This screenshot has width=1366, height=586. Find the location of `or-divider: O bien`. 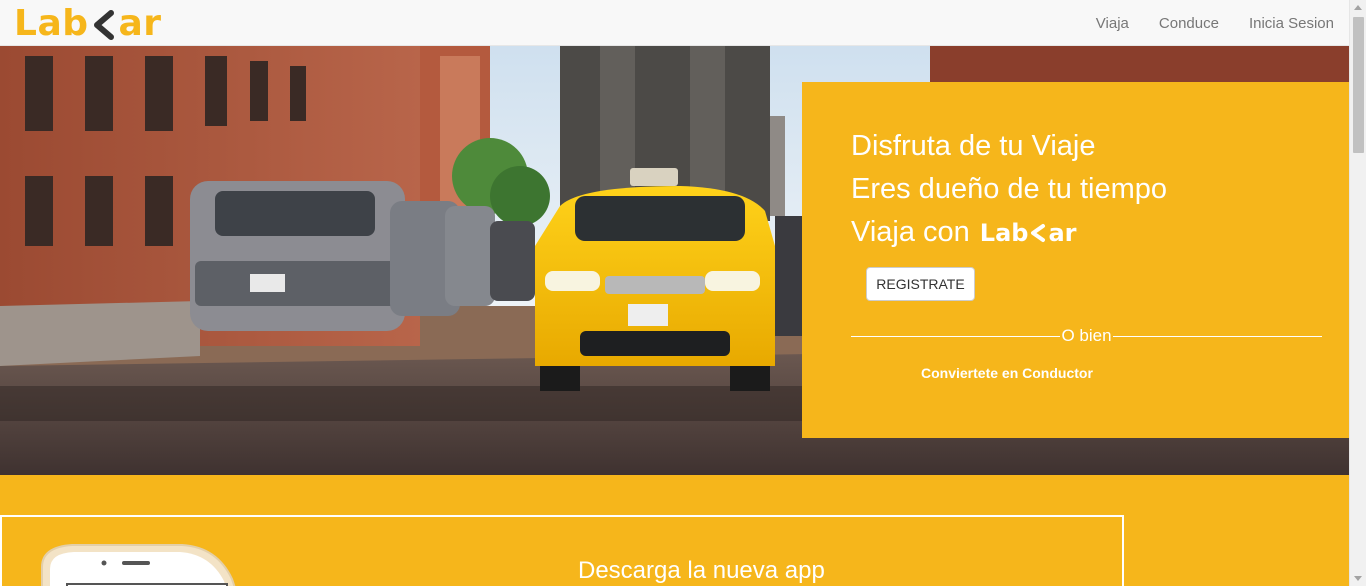

or-divider: O bien is located at coordinates (1086, 336).